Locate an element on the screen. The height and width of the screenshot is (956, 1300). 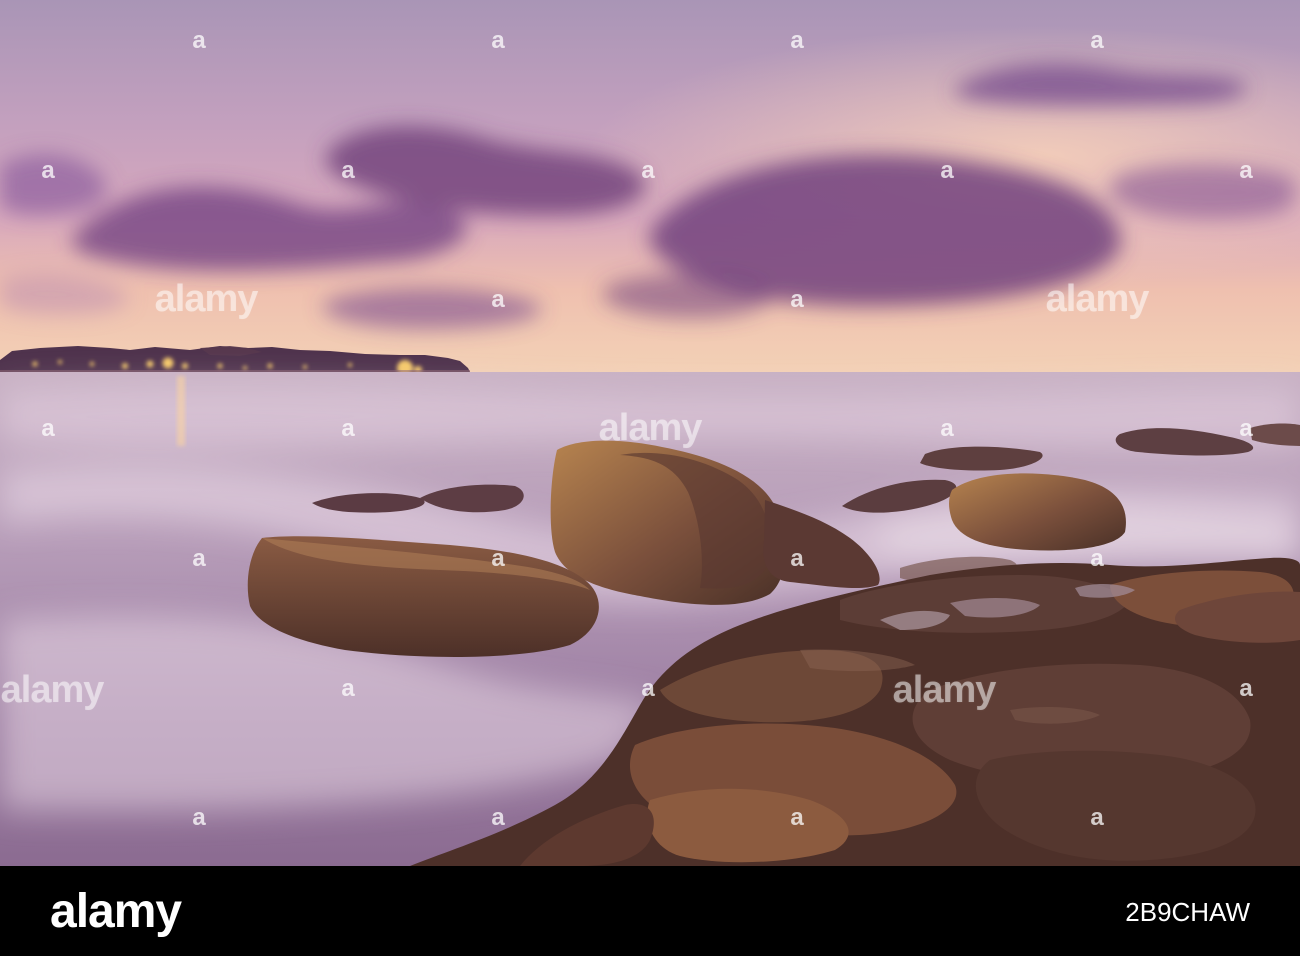
image-id: 2B9CHAW is located at coordinates (1187, 912).